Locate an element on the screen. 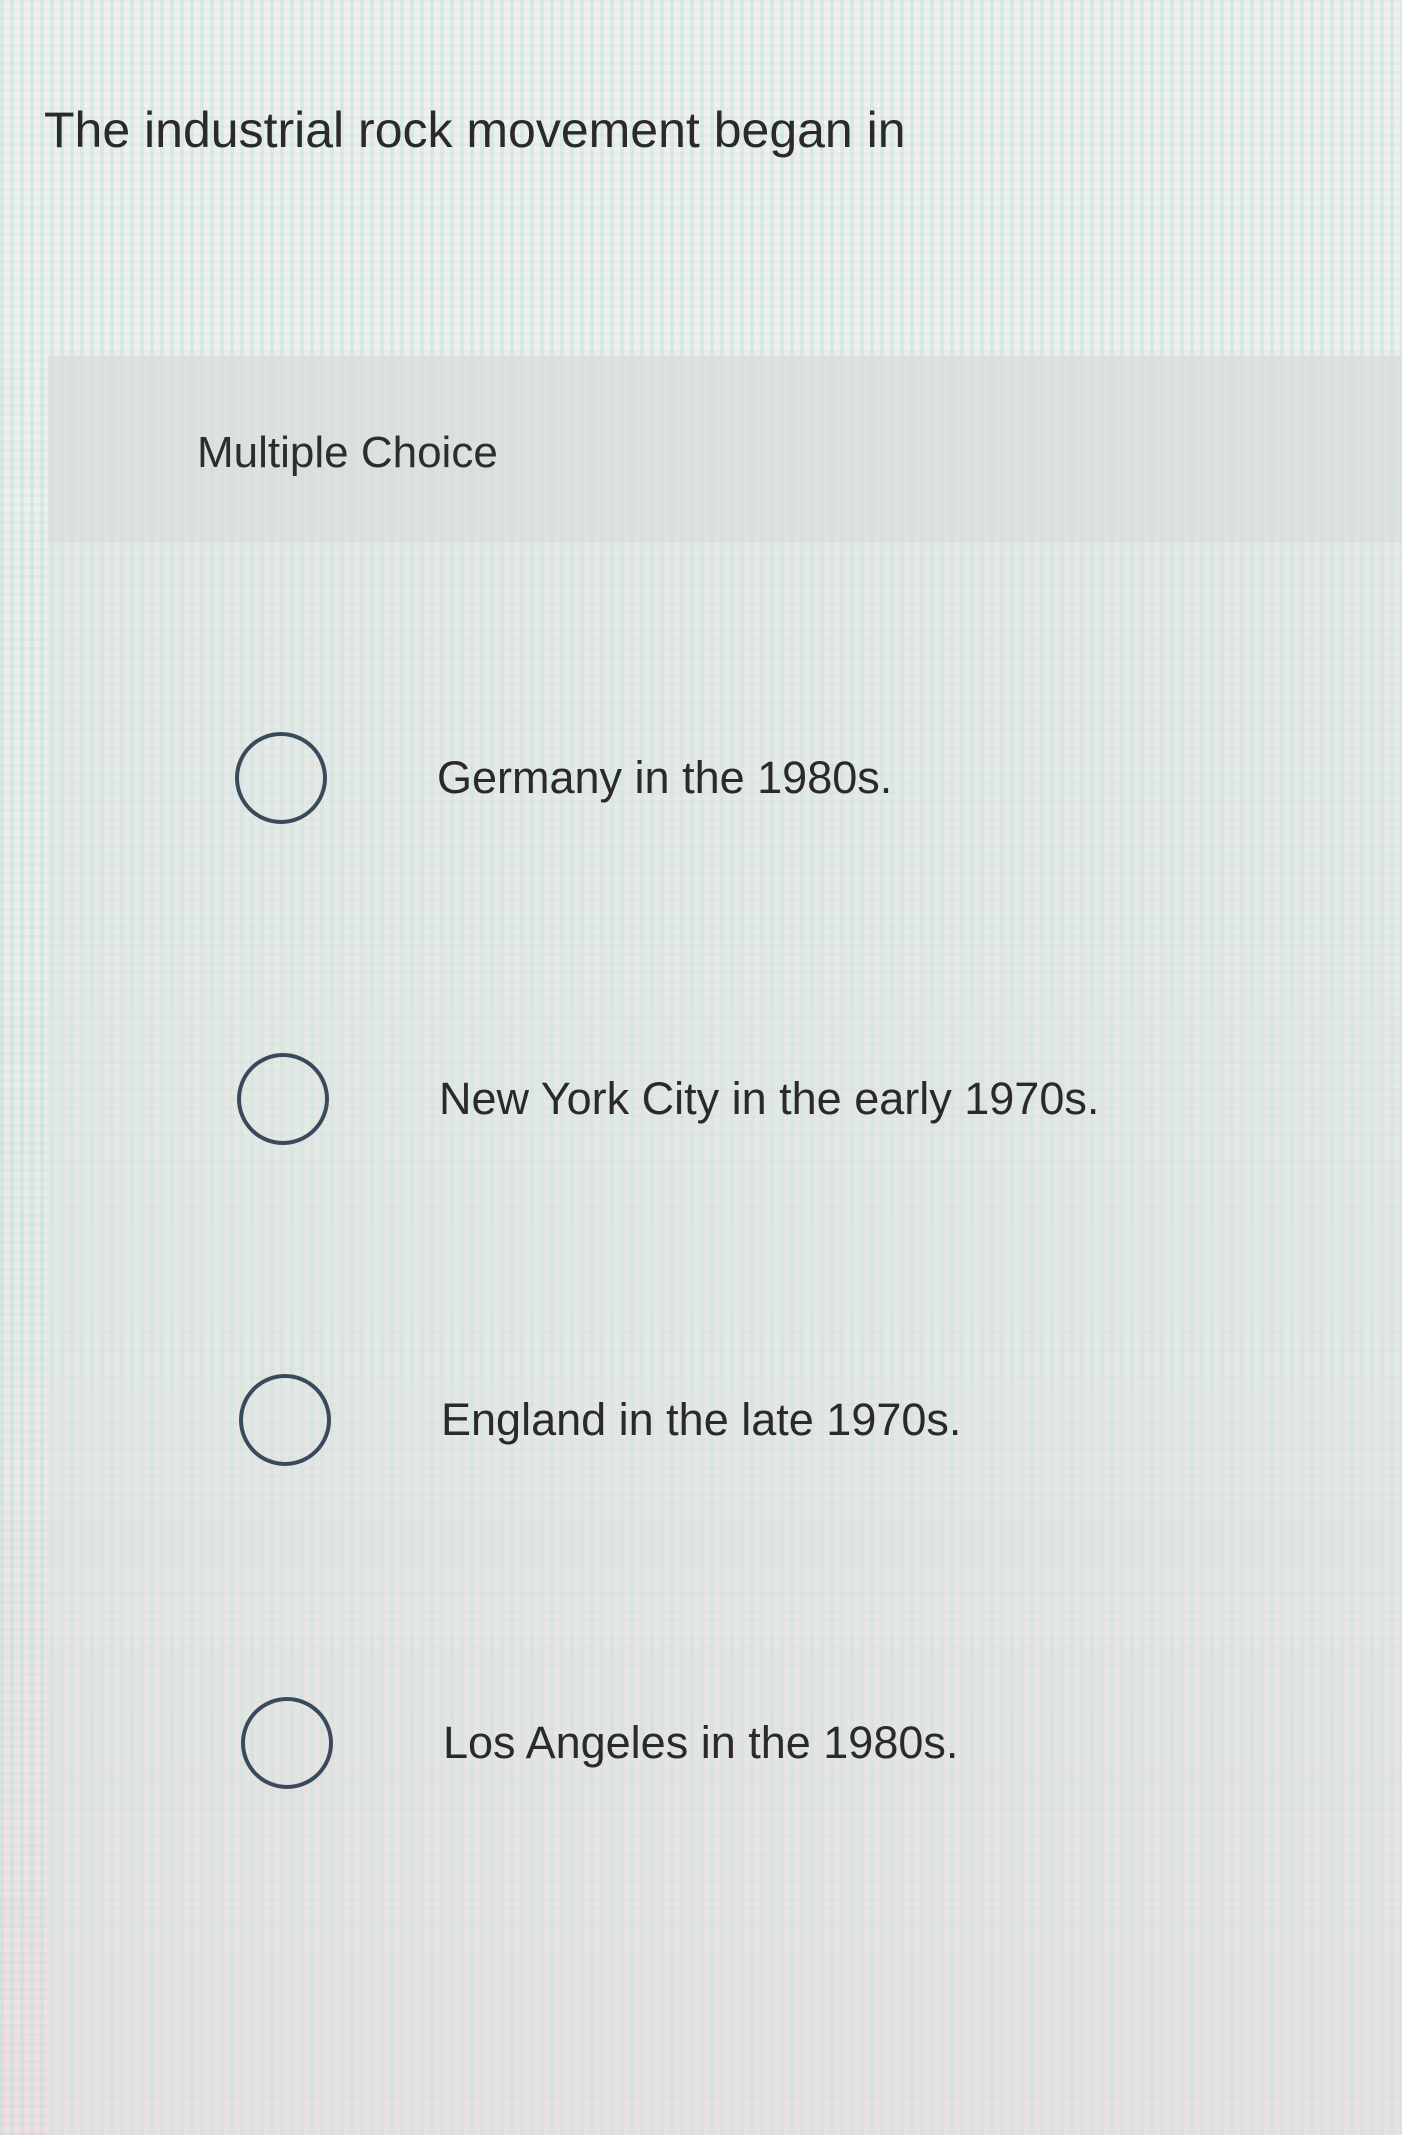 This screenshot has width=1402, height=2135. answer-option-4: Los Angeles in the 1980s. is located at coordinates (791, 1743).